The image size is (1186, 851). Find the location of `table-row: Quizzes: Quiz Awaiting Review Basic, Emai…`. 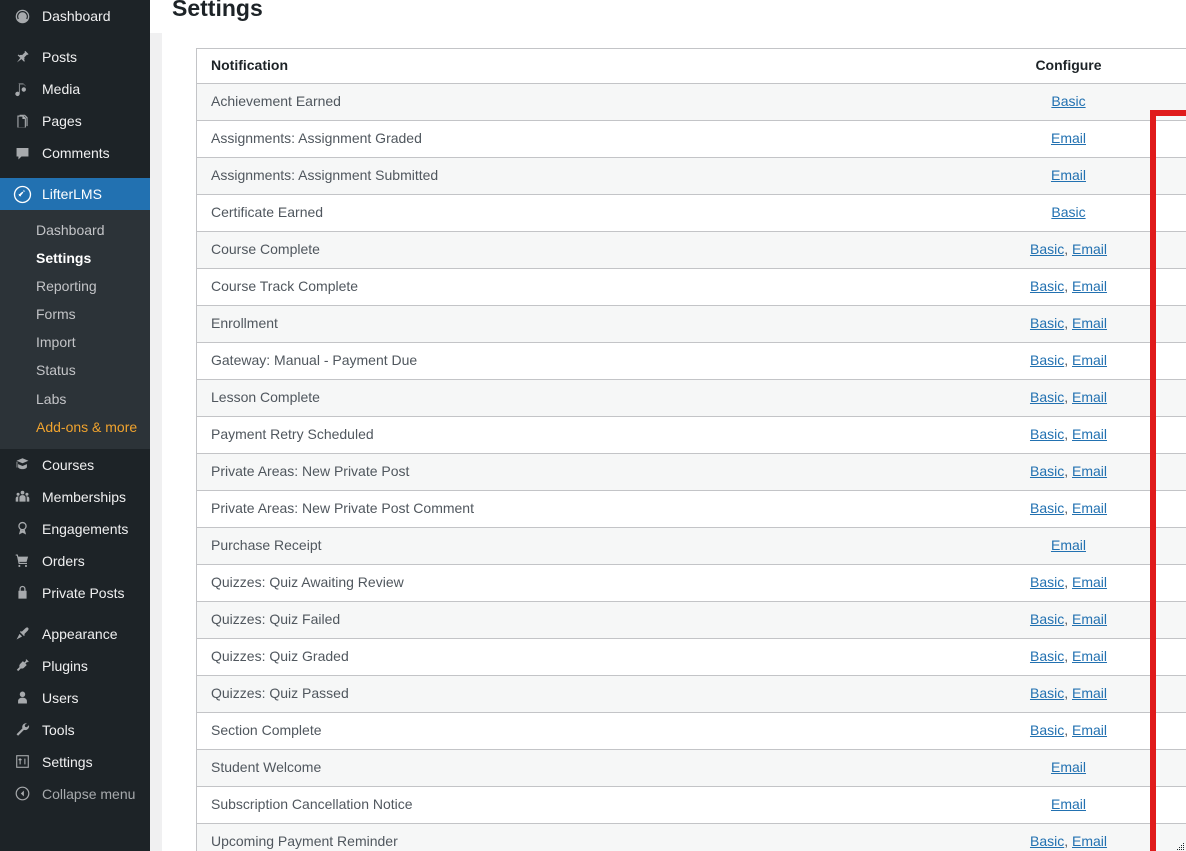

table-row: Quizzes: Quiz Awaiting Review Basic, Emai… is located at coordinates (691, 583).